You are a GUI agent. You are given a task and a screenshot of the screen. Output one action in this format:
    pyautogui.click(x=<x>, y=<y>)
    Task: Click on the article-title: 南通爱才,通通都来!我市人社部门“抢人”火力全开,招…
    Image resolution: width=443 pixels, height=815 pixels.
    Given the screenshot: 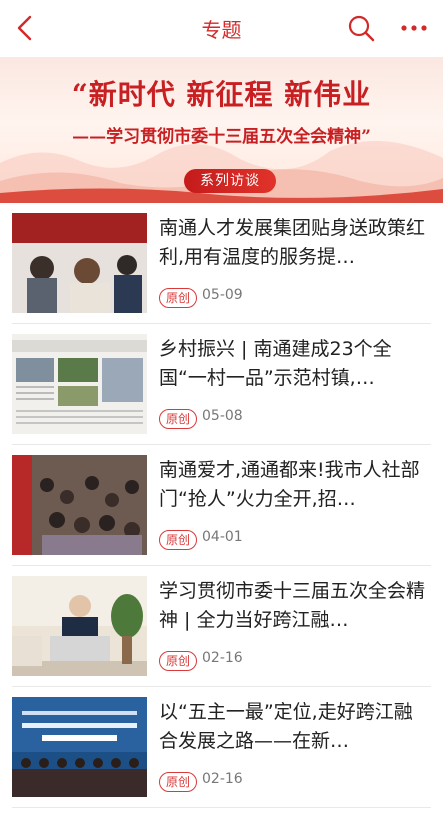 What is the action you would take?
    pyautogui.click(x=289, y=484)
    